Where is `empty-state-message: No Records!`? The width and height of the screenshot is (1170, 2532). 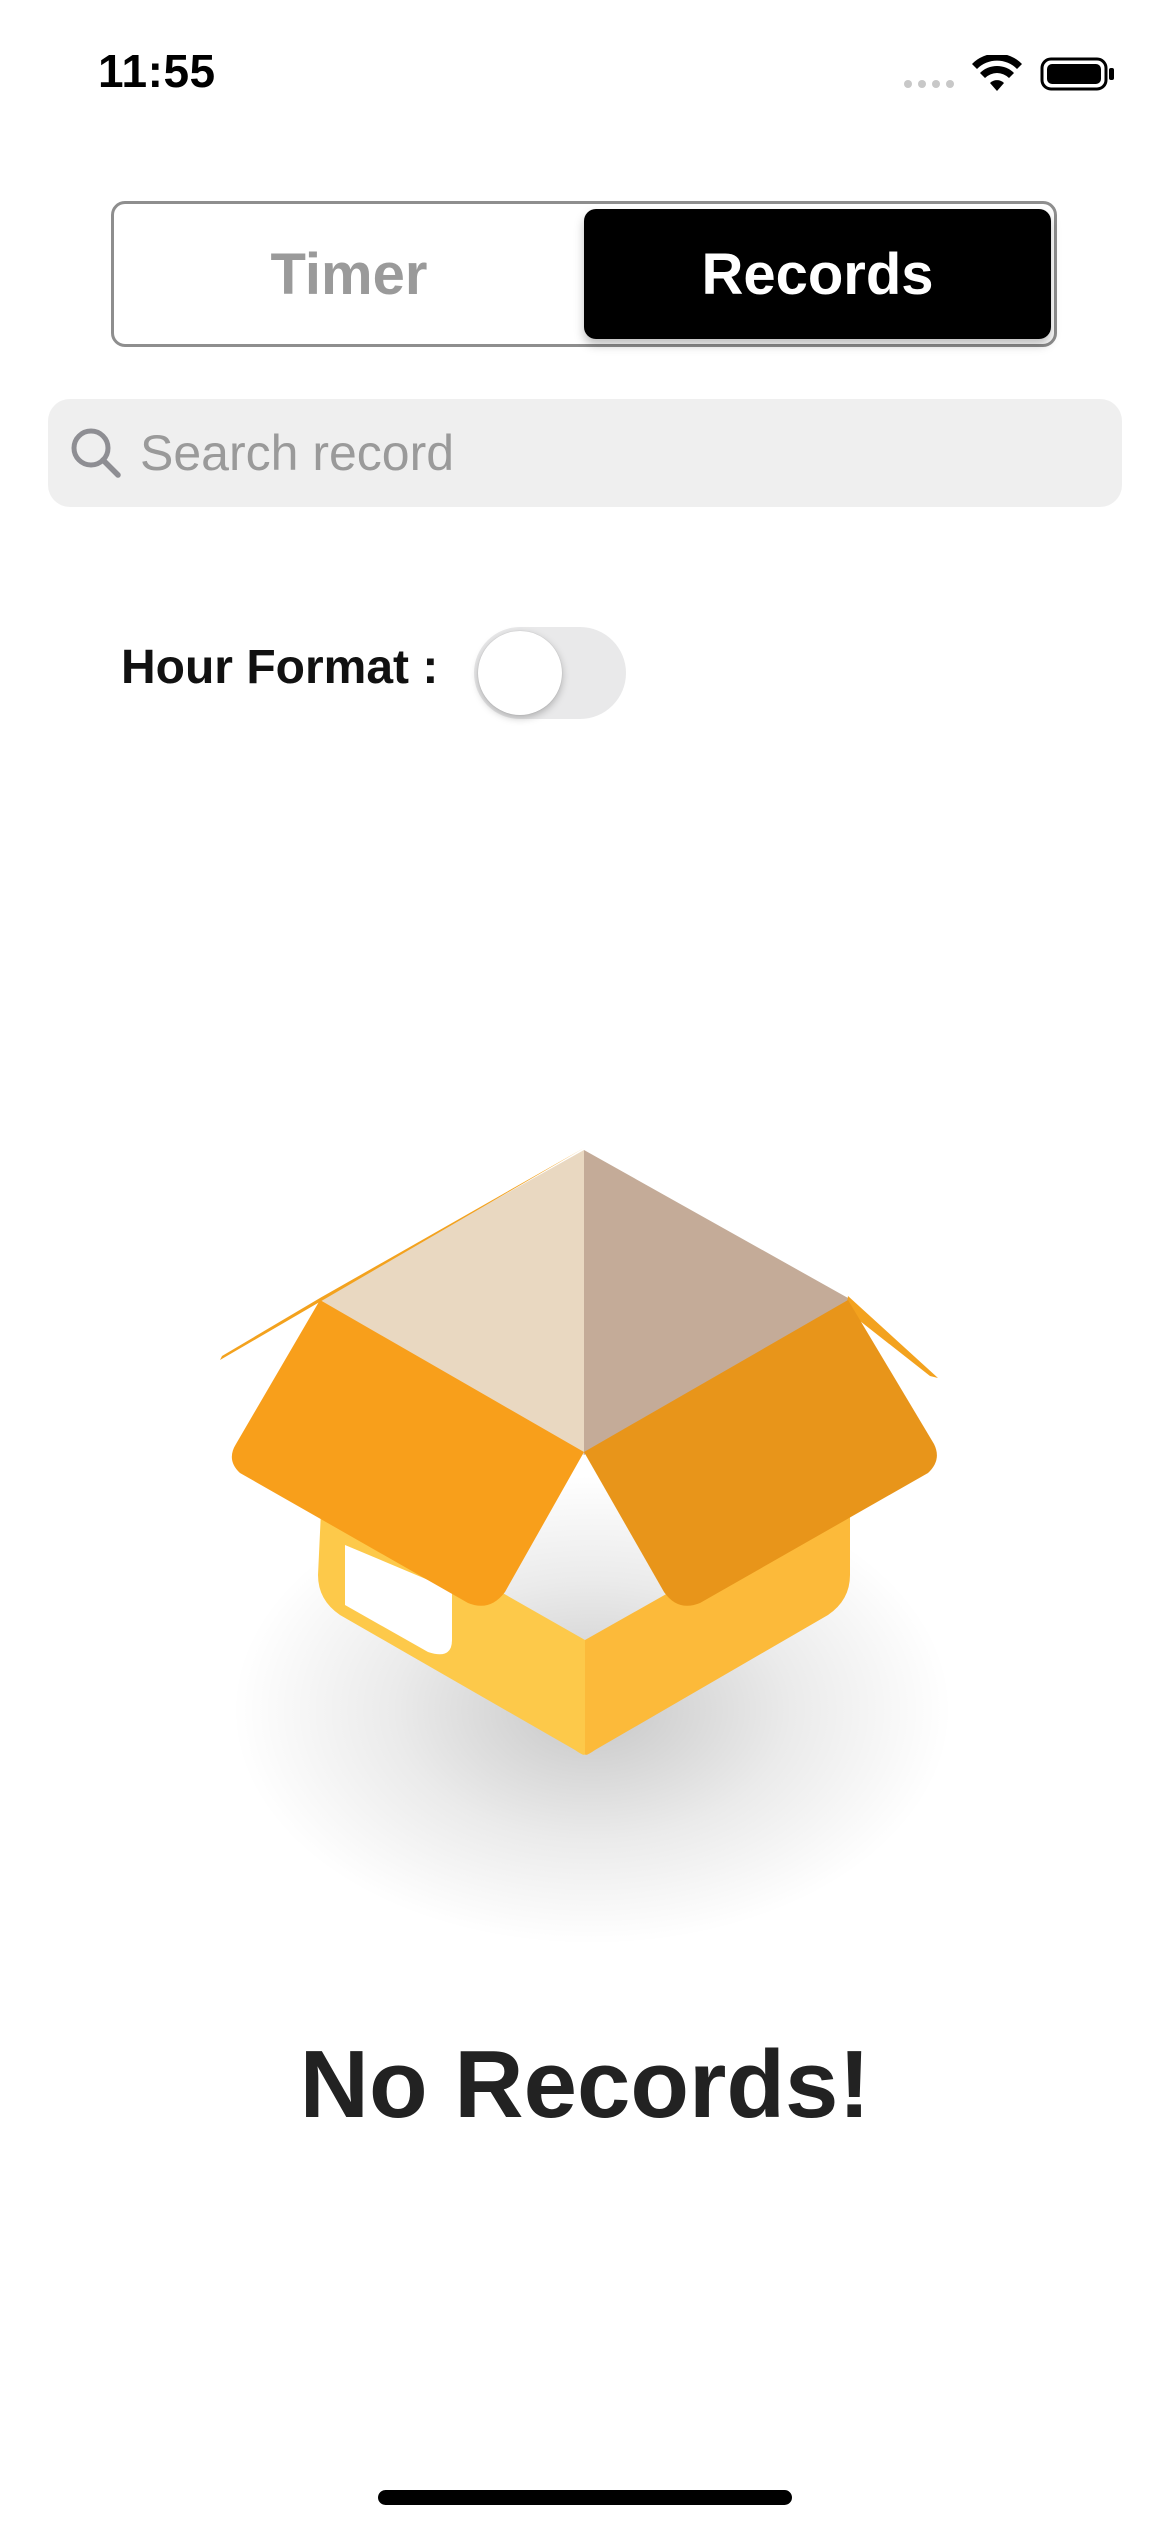
empty-state-message: No Records! is located at coordinates (585, 2084).